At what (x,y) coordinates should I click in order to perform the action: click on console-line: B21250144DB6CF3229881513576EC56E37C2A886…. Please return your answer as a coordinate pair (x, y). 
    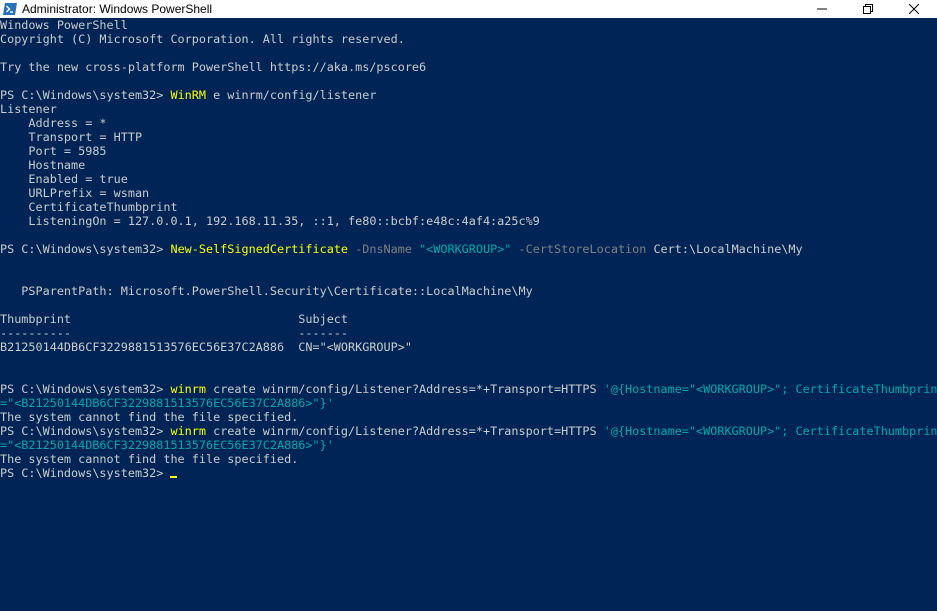
    Looking at the image, I should click on (468, 347).